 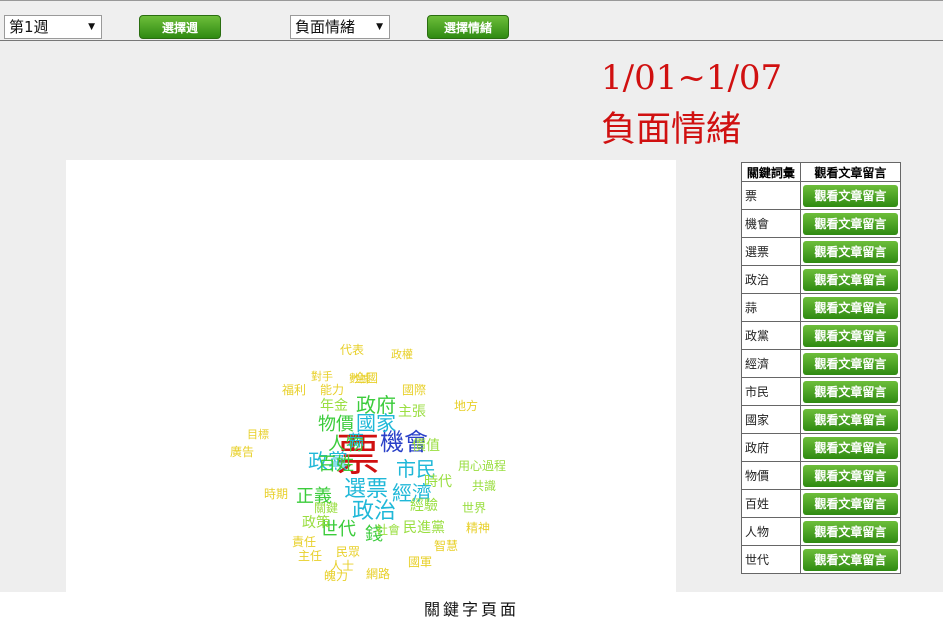 I want to click on table-row: 世代 觀看文章留言, so click(x=821, y=559).